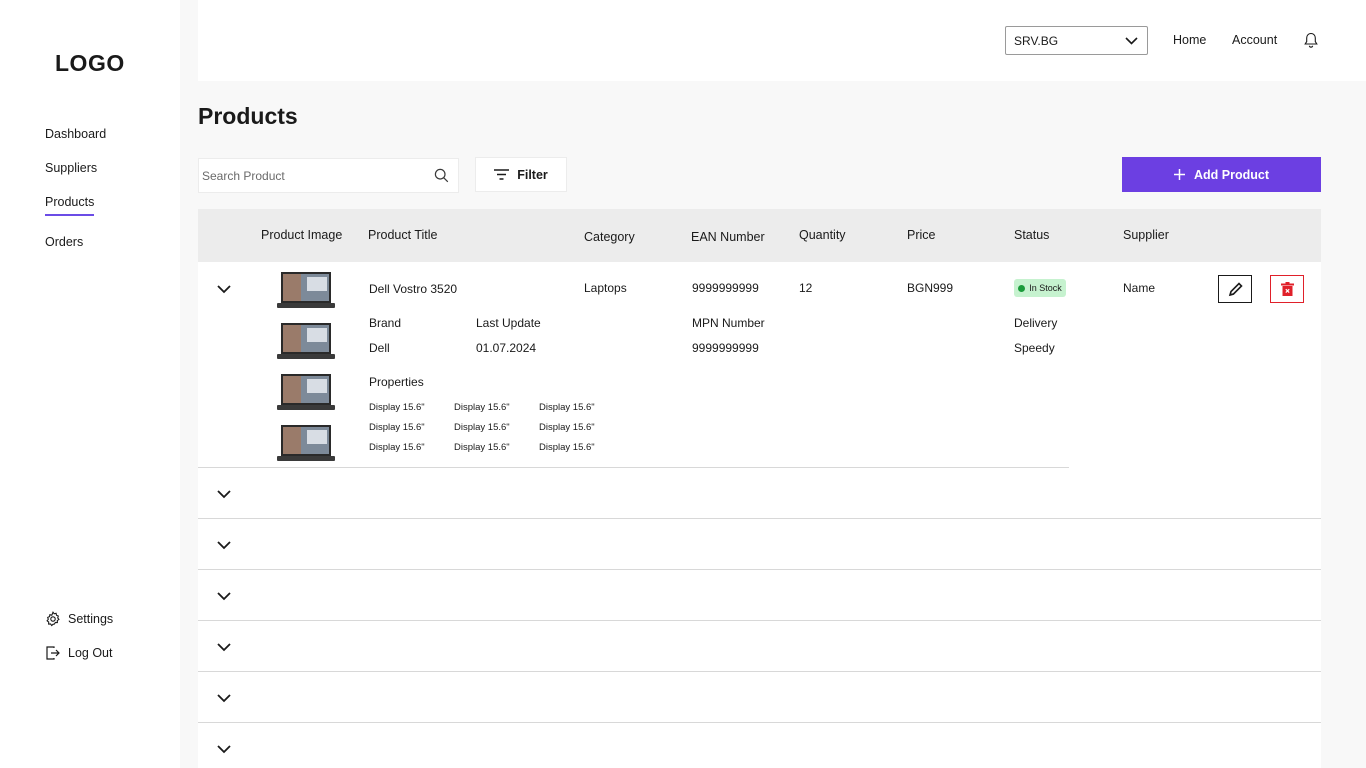 This screenshot has width=1366, height=768. What do you see at coordinates (53, 619) in the screenshot?
I see `gear-icon` at bounding box center [53, 619].